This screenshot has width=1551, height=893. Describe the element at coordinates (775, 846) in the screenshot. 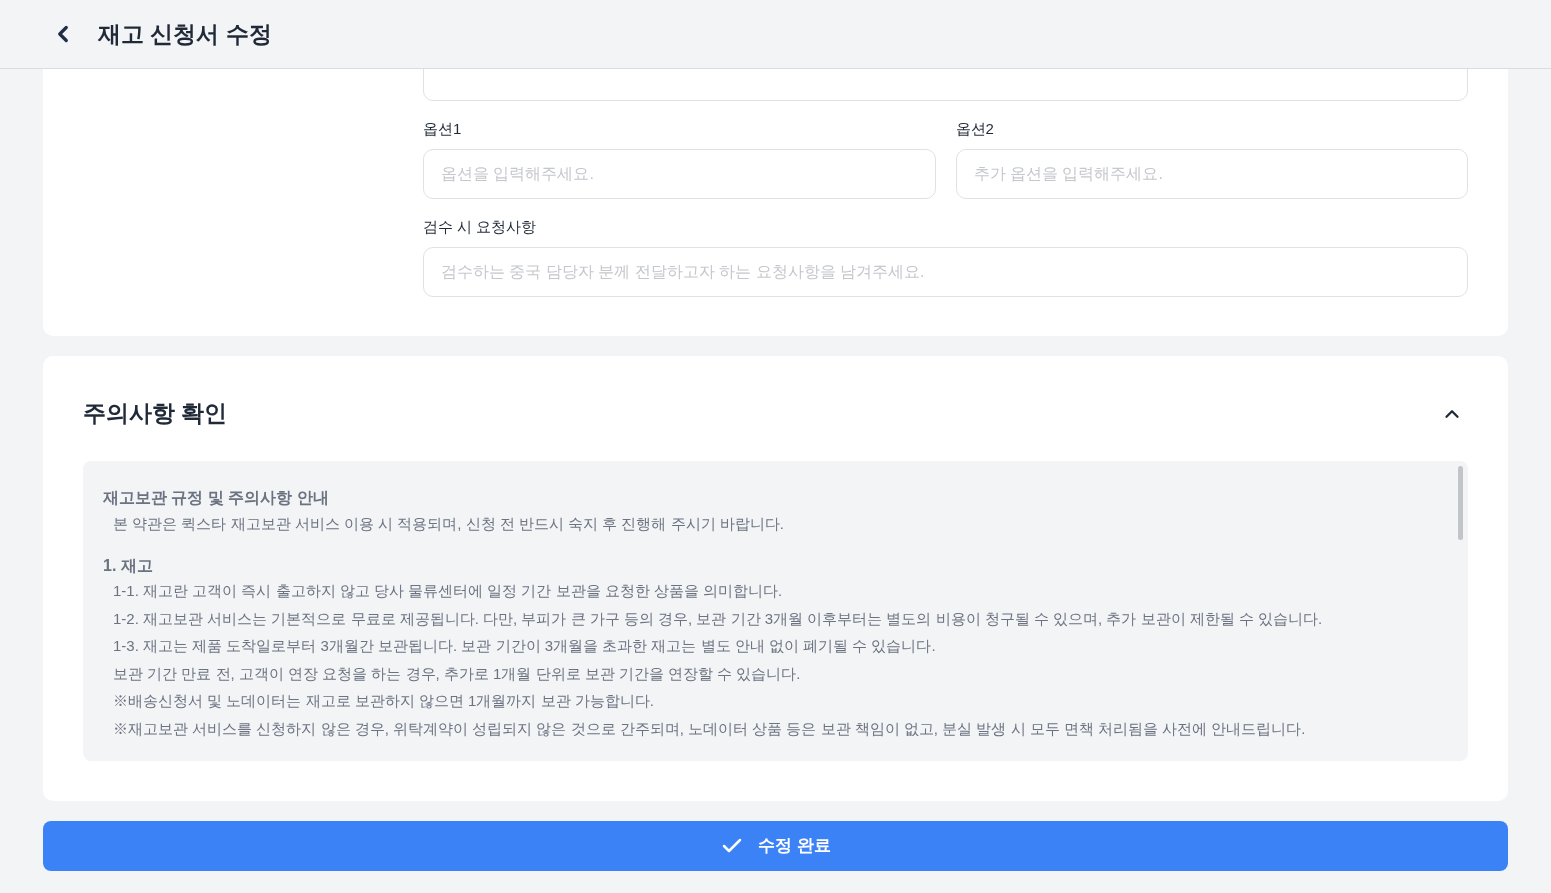

I see `submit-button: 수정 완료` at that location.